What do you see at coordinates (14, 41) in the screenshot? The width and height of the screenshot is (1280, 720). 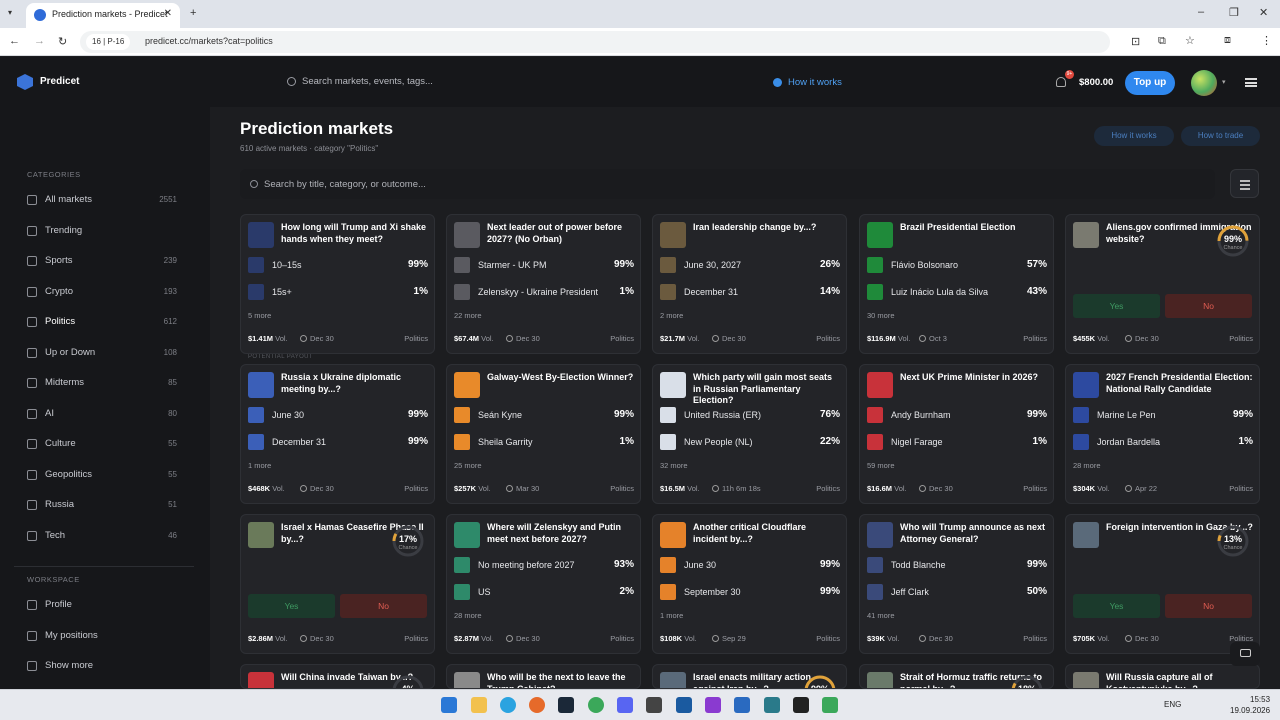 I see `back-icon: ←` at bounding box center [14, 41].